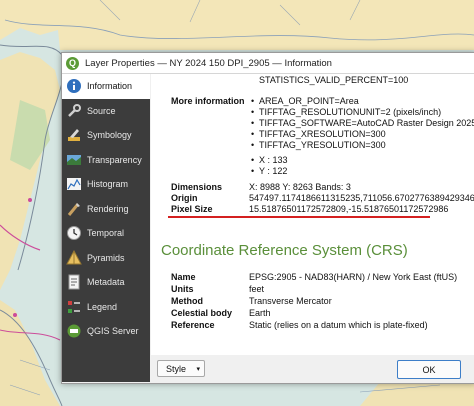 The height and width of the screenshot is (406, 474). Describe the element at coordinates (184, 198) in the screenshot. I see `origin-label: Origin` at that location.